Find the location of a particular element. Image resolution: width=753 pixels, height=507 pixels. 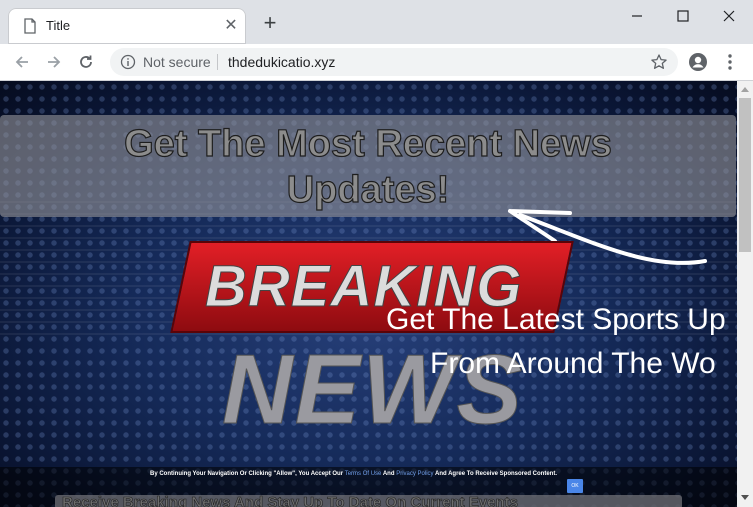

document-icon is located at coordinates (30, 26).